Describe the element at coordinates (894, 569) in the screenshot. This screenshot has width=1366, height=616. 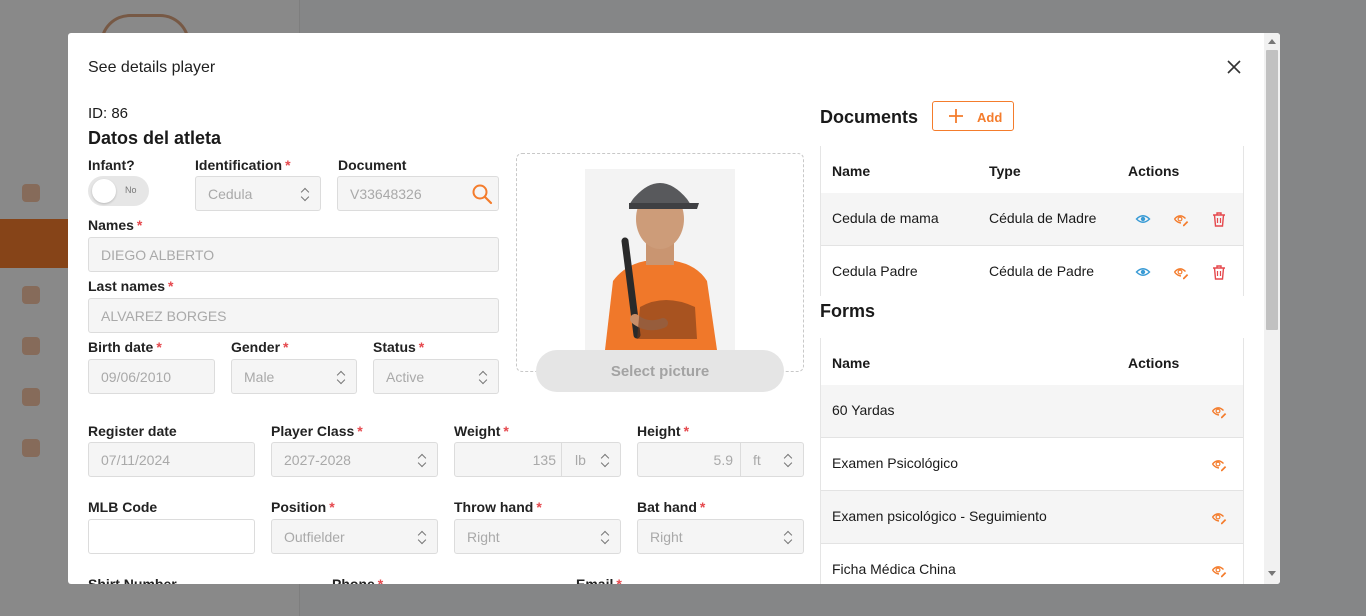
I see `form-name: Ficha Médica China` at that location.